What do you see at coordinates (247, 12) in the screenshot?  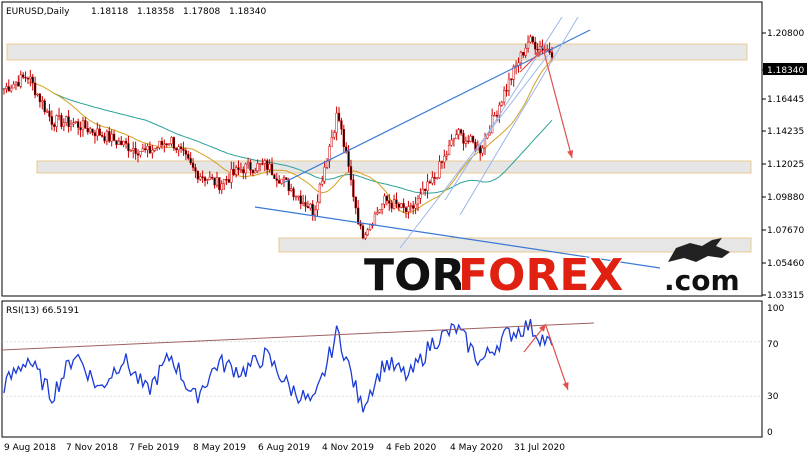 I see `header-close: 1.18340` at bounding box center [247, 12].